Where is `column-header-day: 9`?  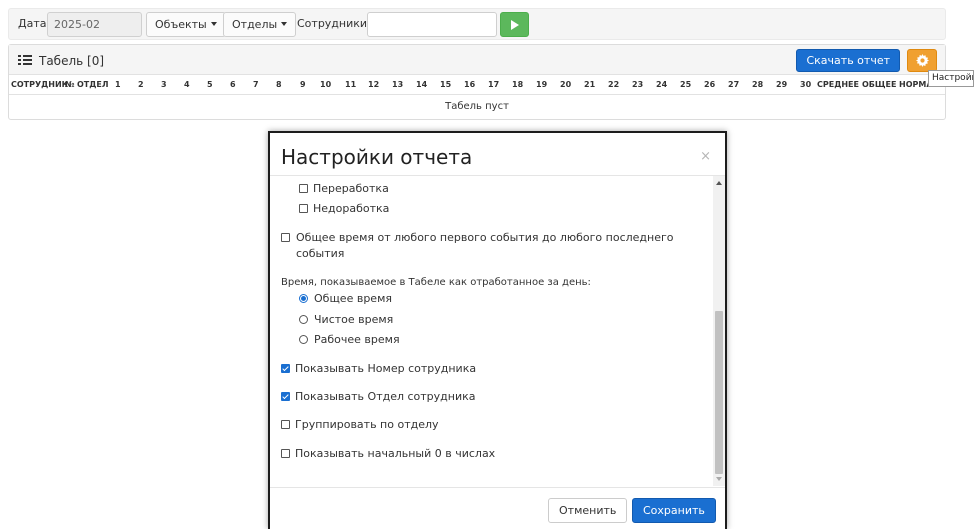
column-header-day: 9 is located at coordinates (303, 84).